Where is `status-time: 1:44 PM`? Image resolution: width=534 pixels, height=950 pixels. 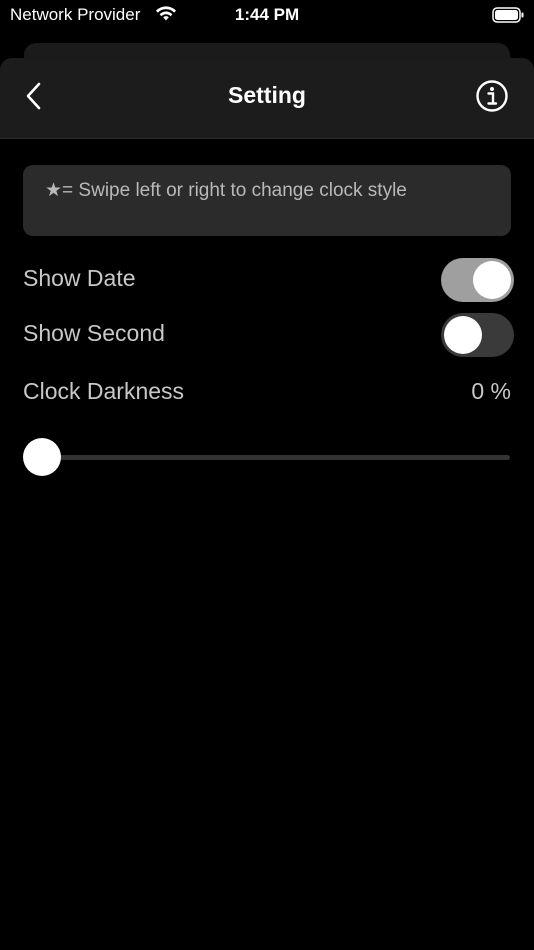
status-time: 1:44 PM is located at coordinates (267, 14).